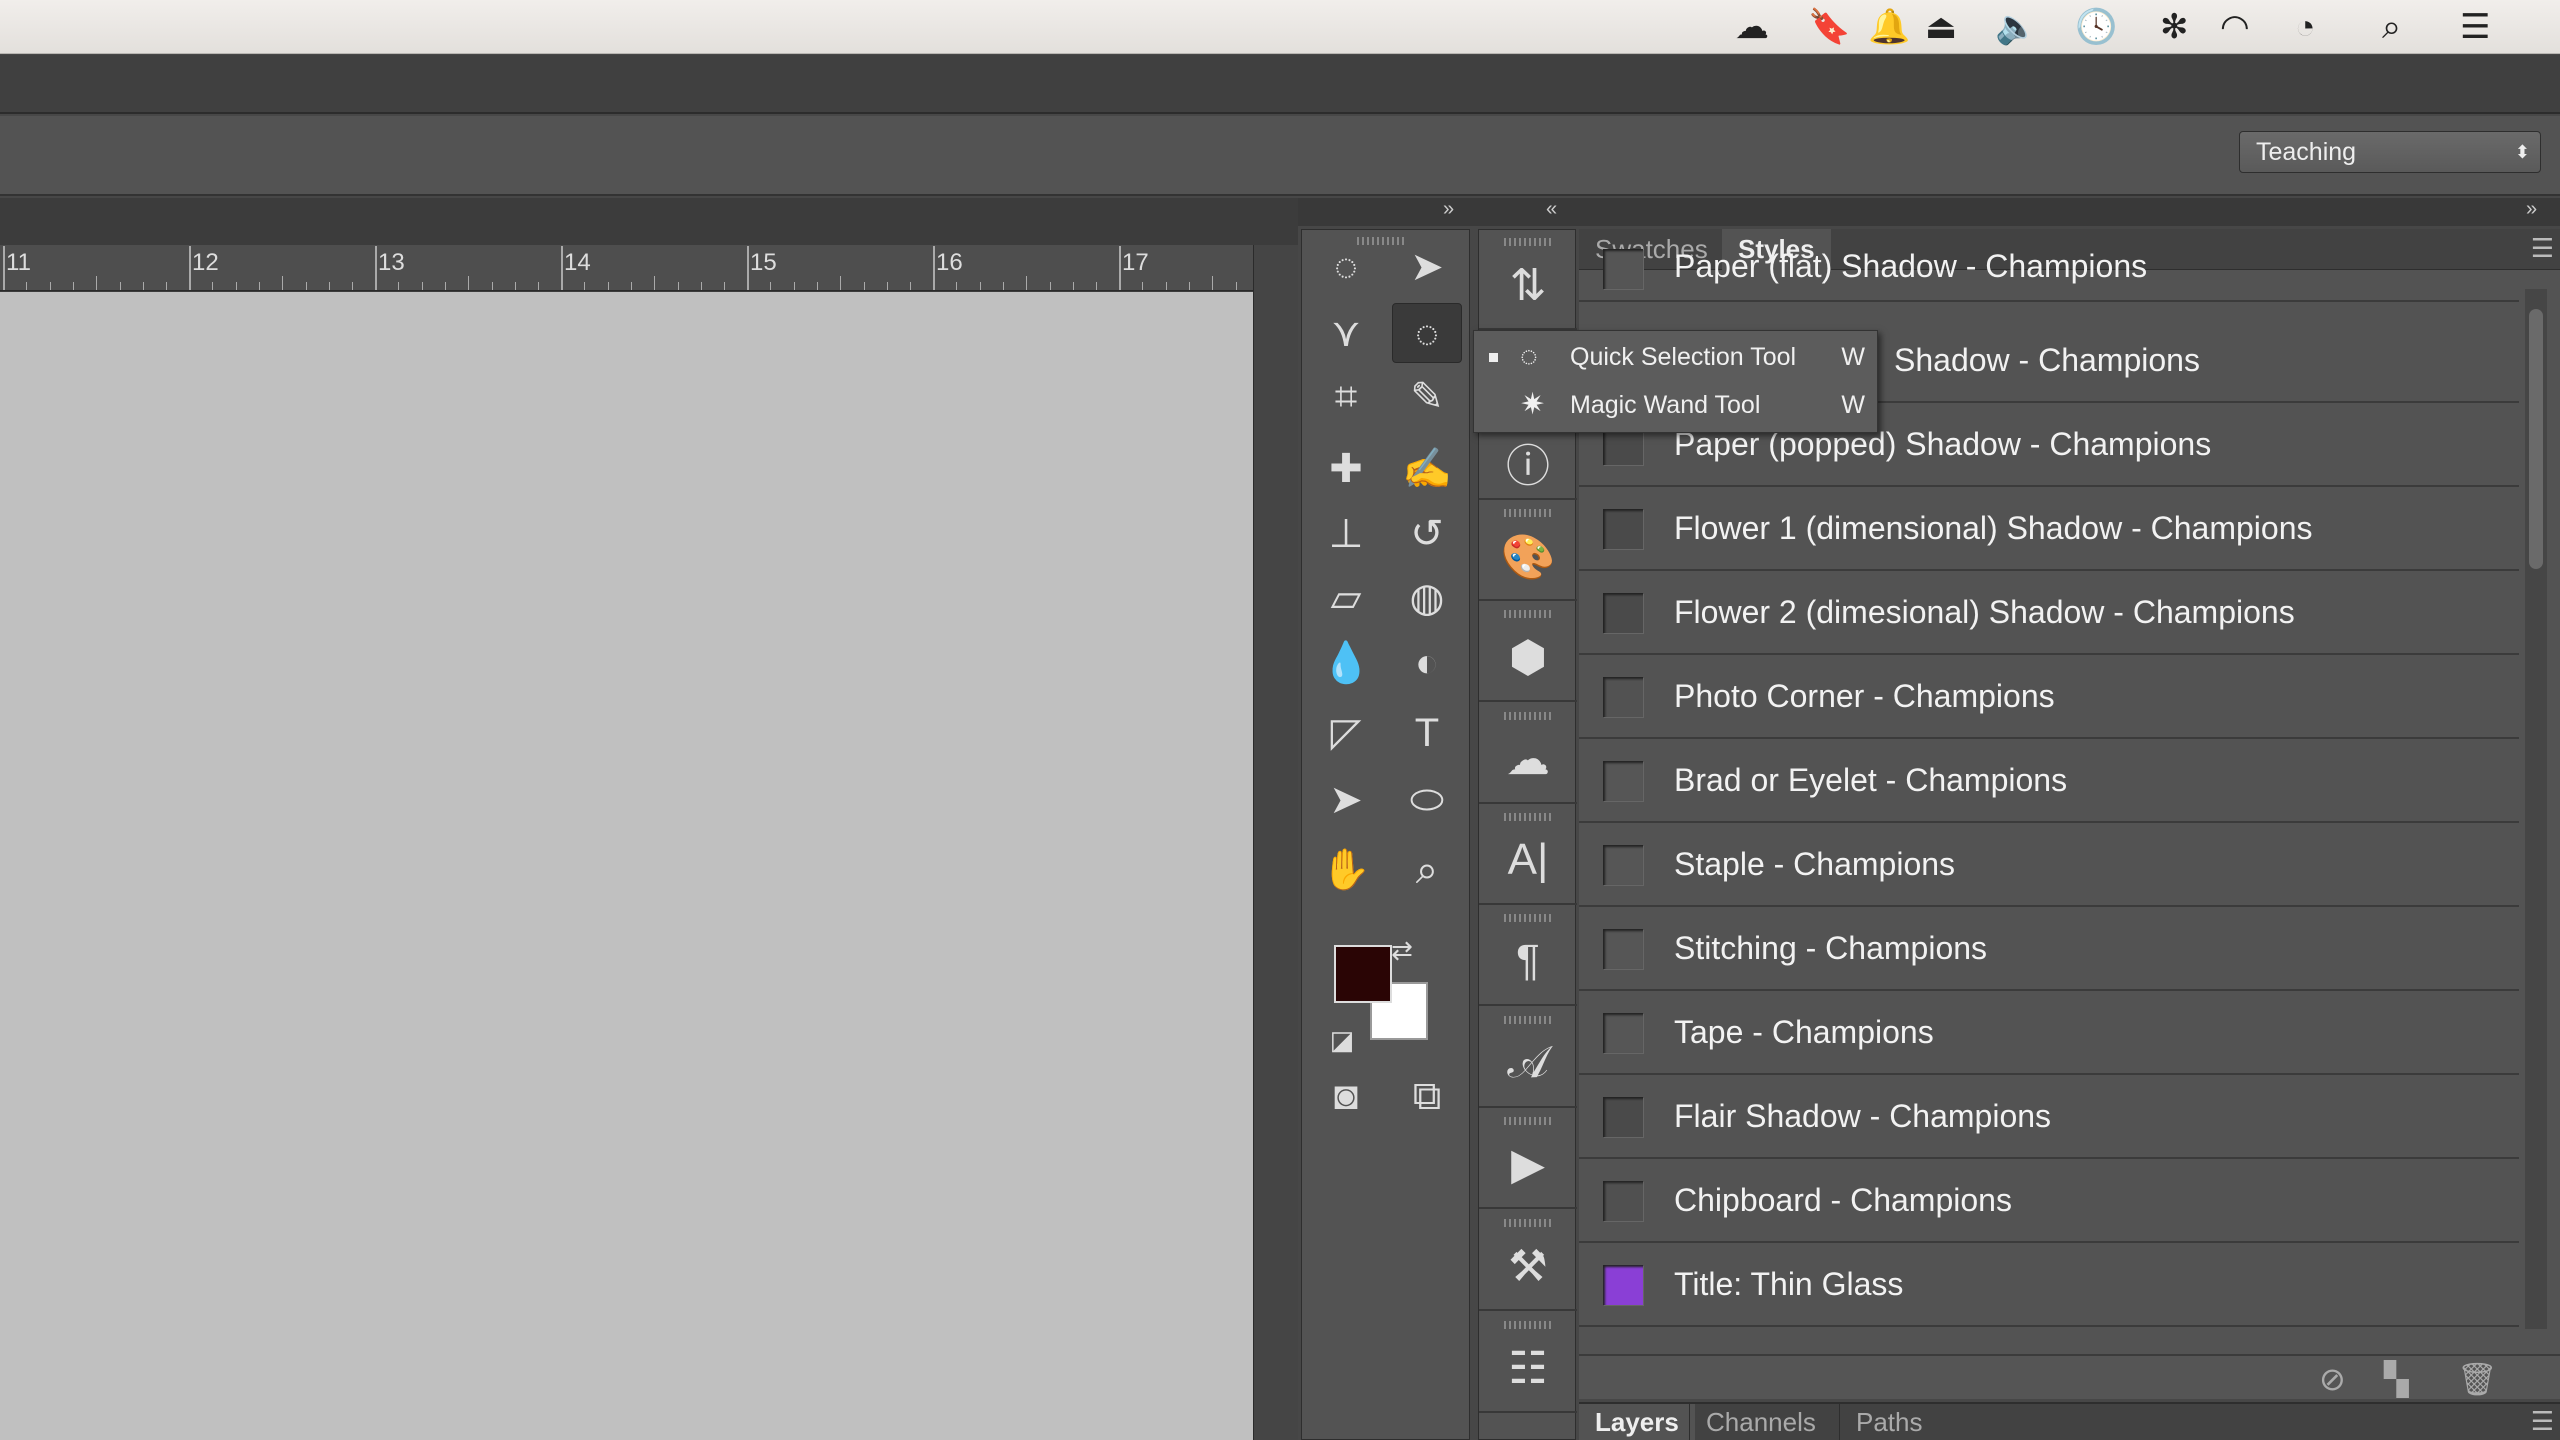  I want to click on glyphs-icon: 𝒜, so click(1528, 1062).